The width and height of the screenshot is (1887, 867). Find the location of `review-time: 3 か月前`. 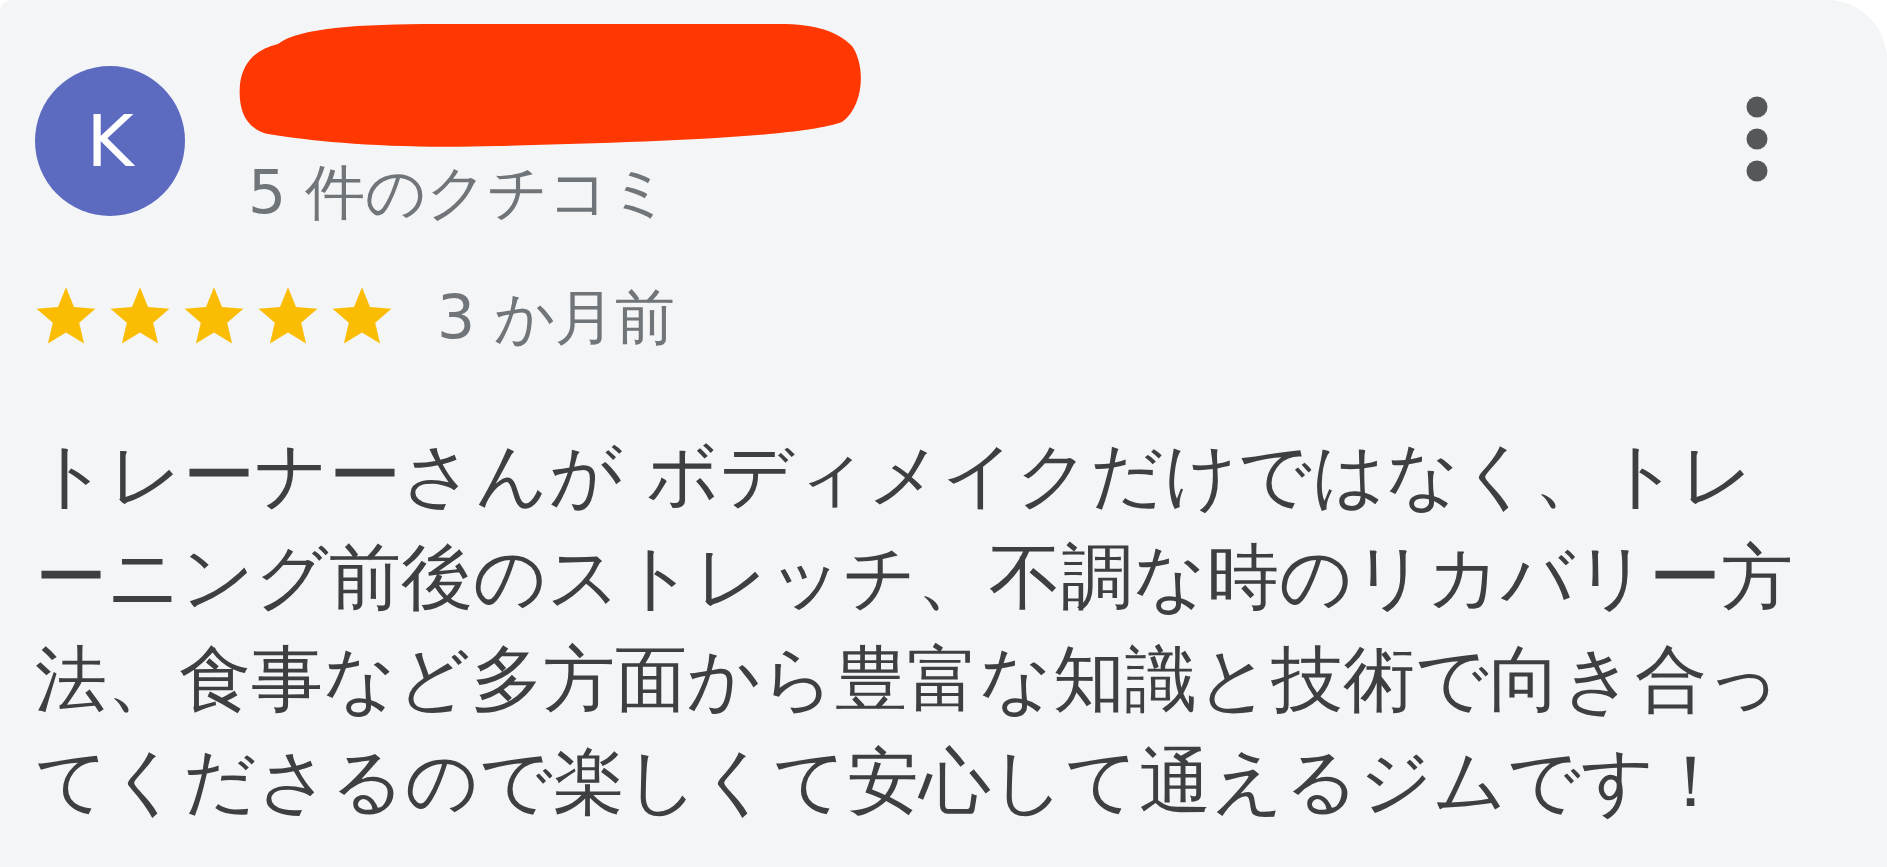

review-time: 3 か月前 is located at coordinates (556, 317).